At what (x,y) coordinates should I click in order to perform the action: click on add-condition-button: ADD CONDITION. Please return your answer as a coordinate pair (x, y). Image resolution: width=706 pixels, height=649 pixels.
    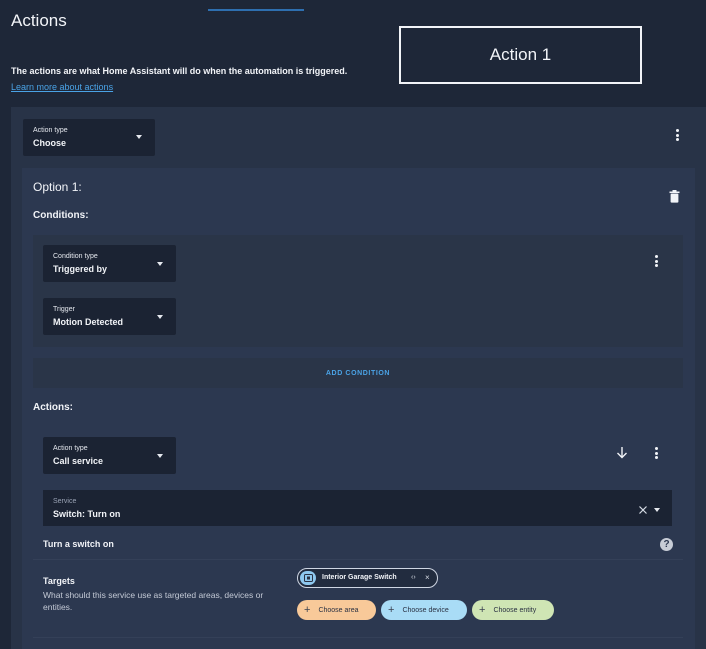
    Looking at the image, I should click on (358, 373).